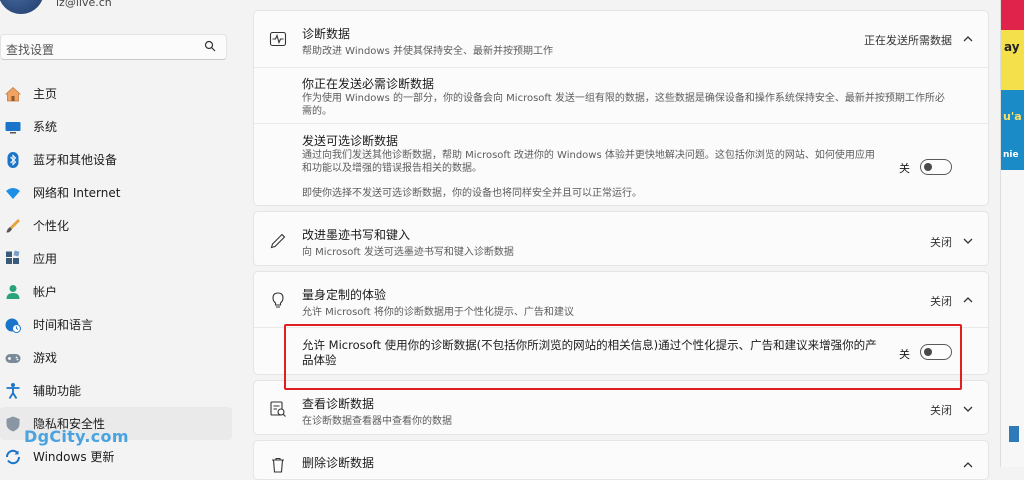  I want to click on diag-status: 正在发送所需数据, so click(908, 40).